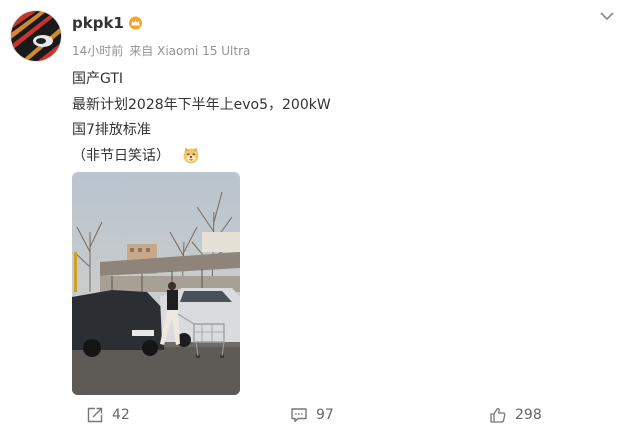 This screenshot has width=631, height=438. Describe the element at coordinates (121, 415) in the screenshot. I see `repost-count: 42` at that location.